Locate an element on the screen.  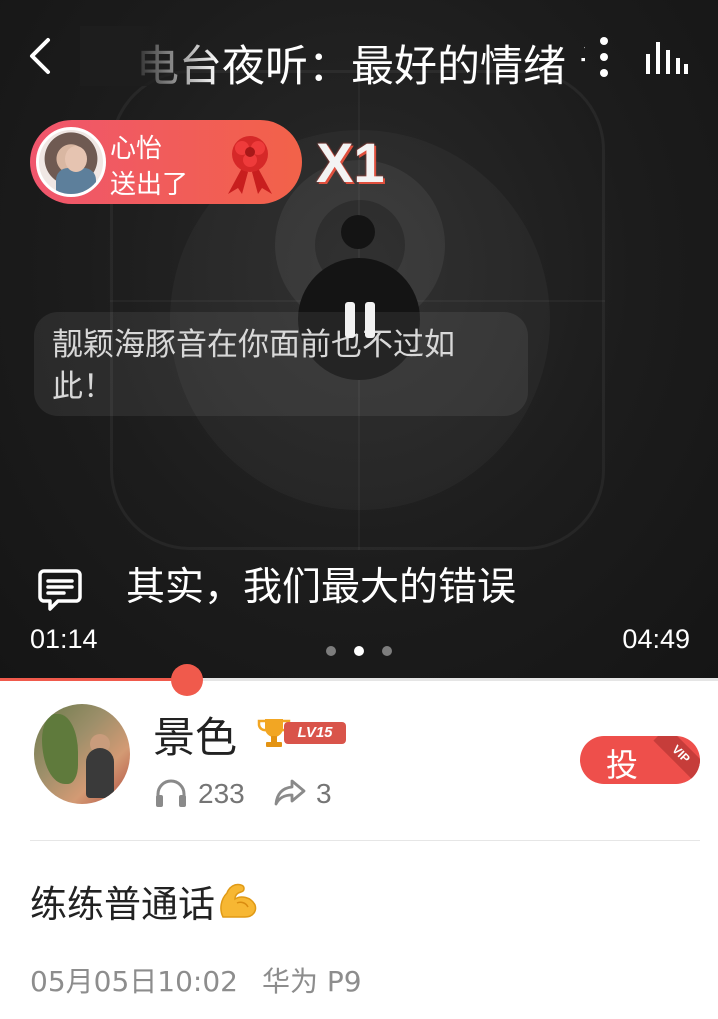
vote-label: 投 is located at coordinates (622, 765).